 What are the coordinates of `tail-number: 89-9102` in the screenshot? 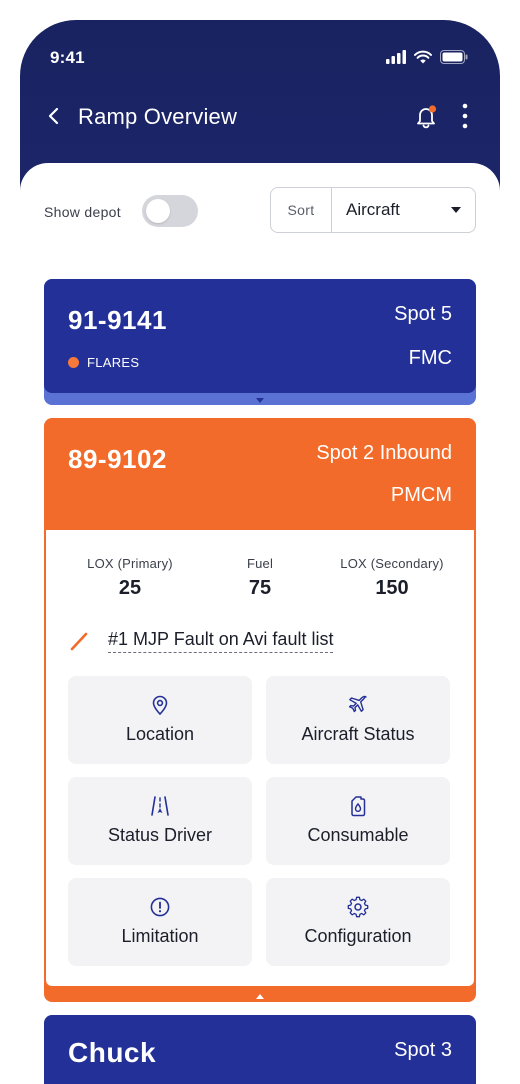 It's located at (117, 459).